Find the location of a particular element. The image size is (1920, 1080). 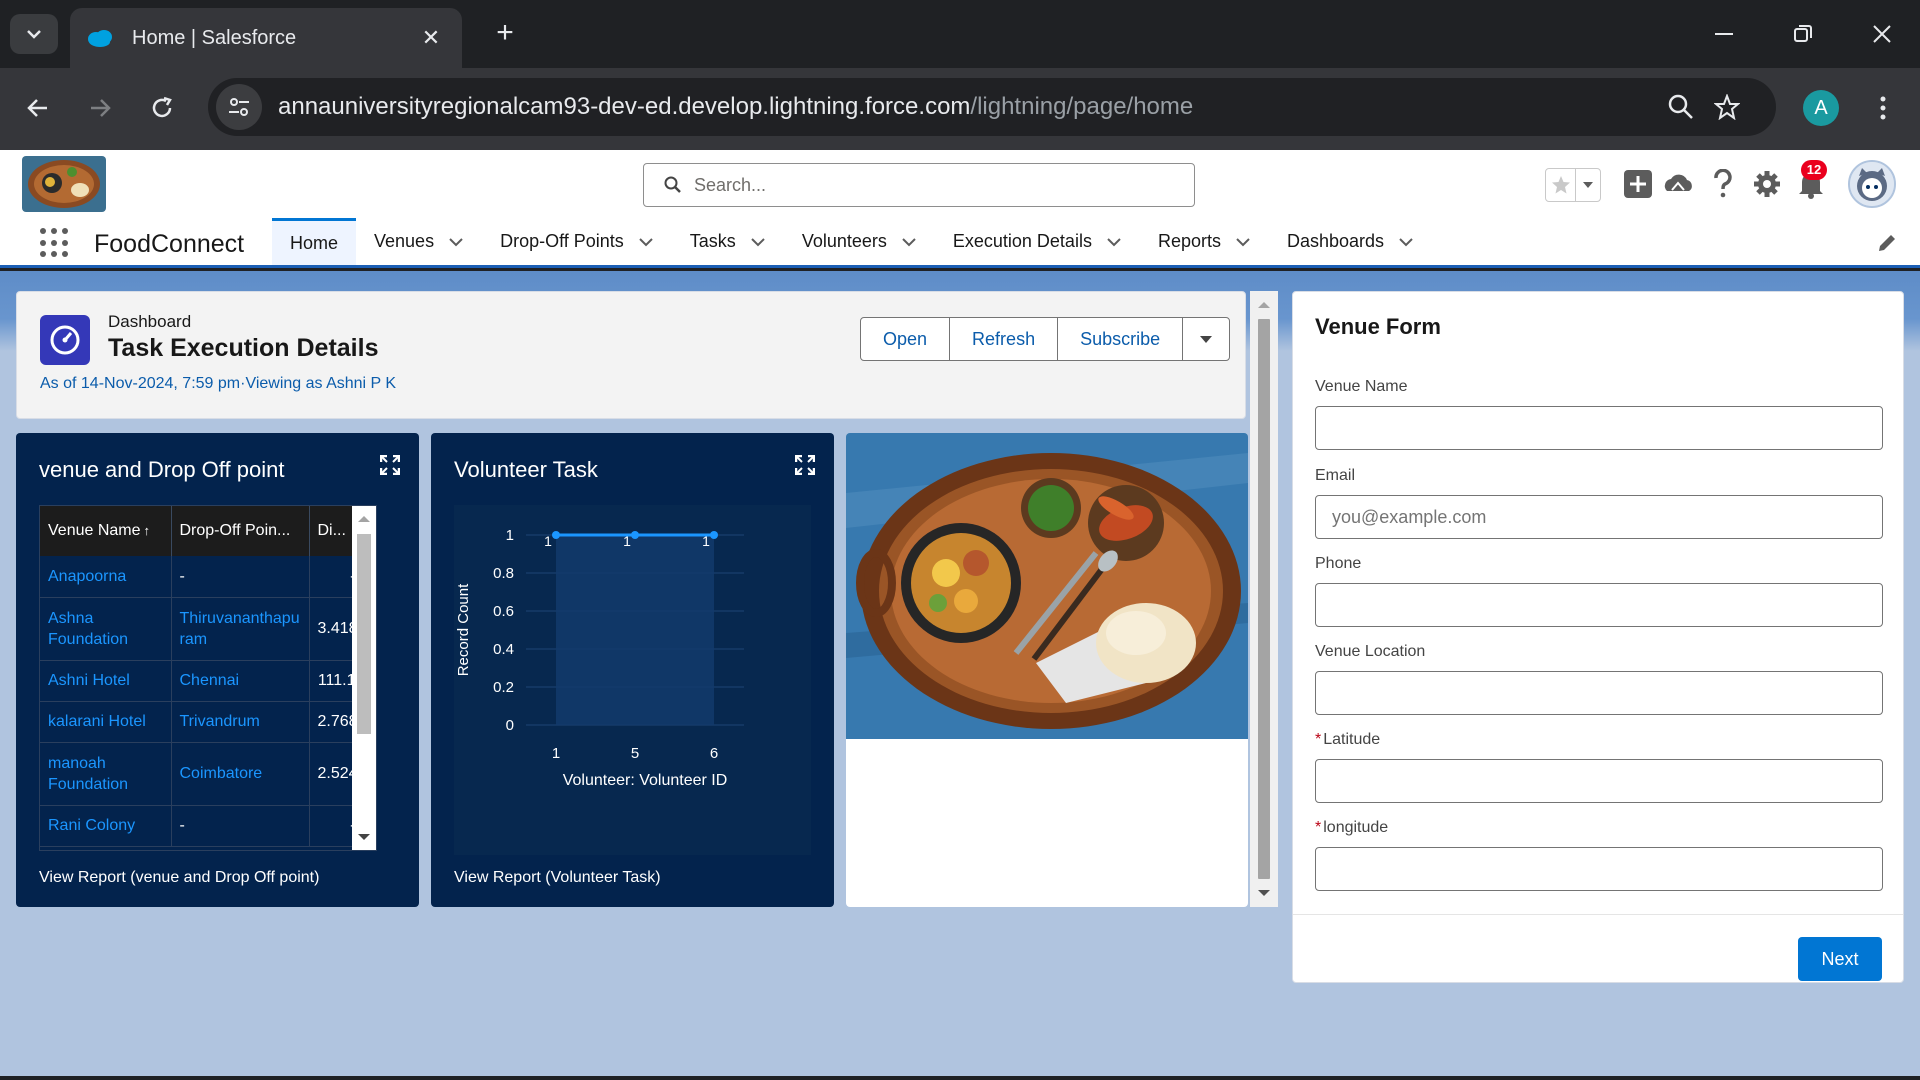

setup-button is located at coordinates (1767, 184).